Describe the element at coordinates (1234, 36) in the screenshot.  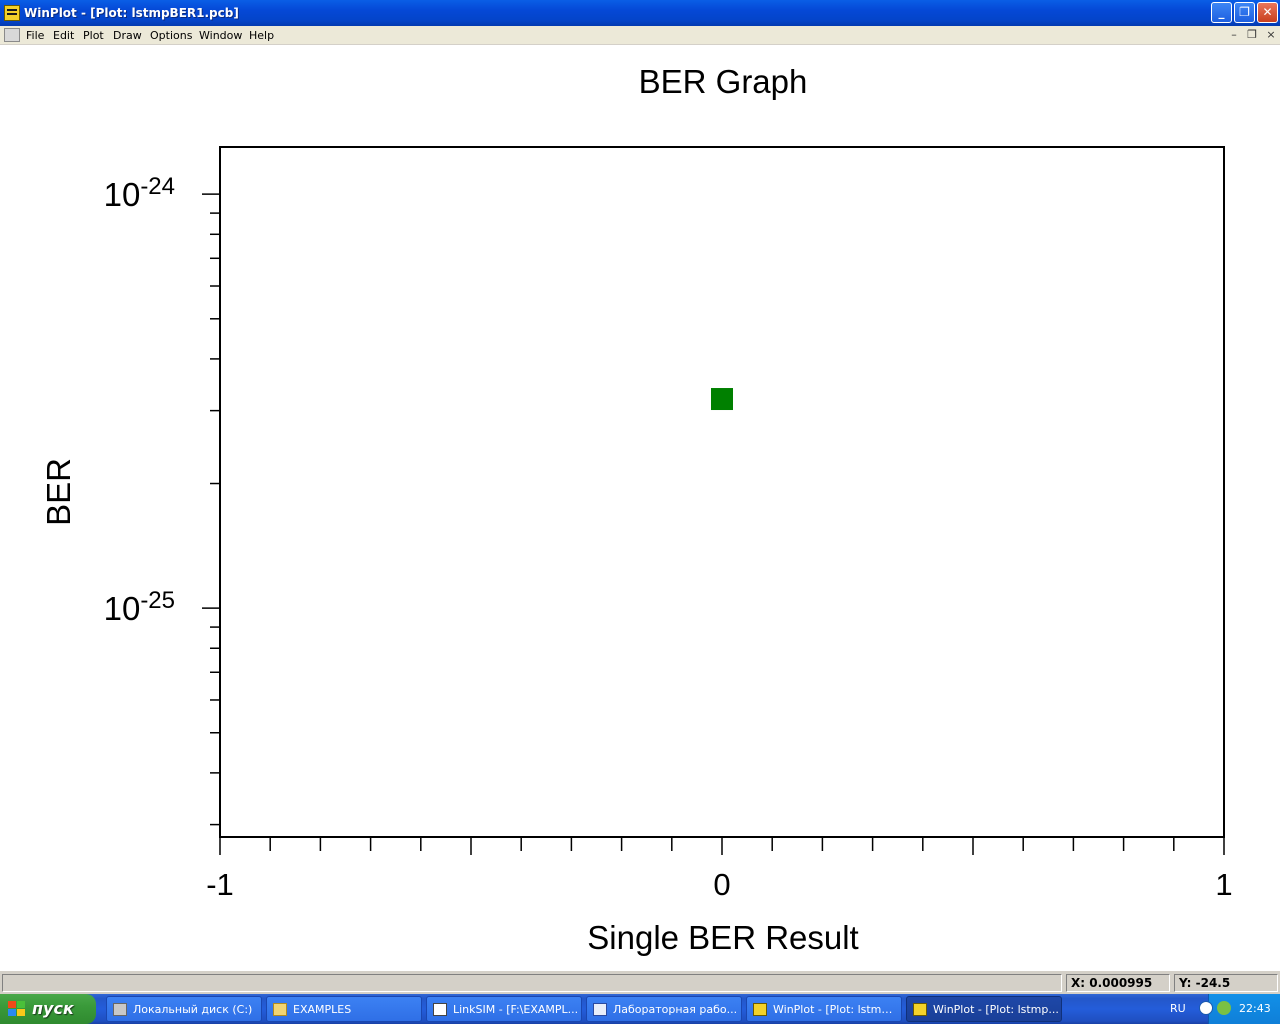
I see `mdi-minimize-button: –` at that location.